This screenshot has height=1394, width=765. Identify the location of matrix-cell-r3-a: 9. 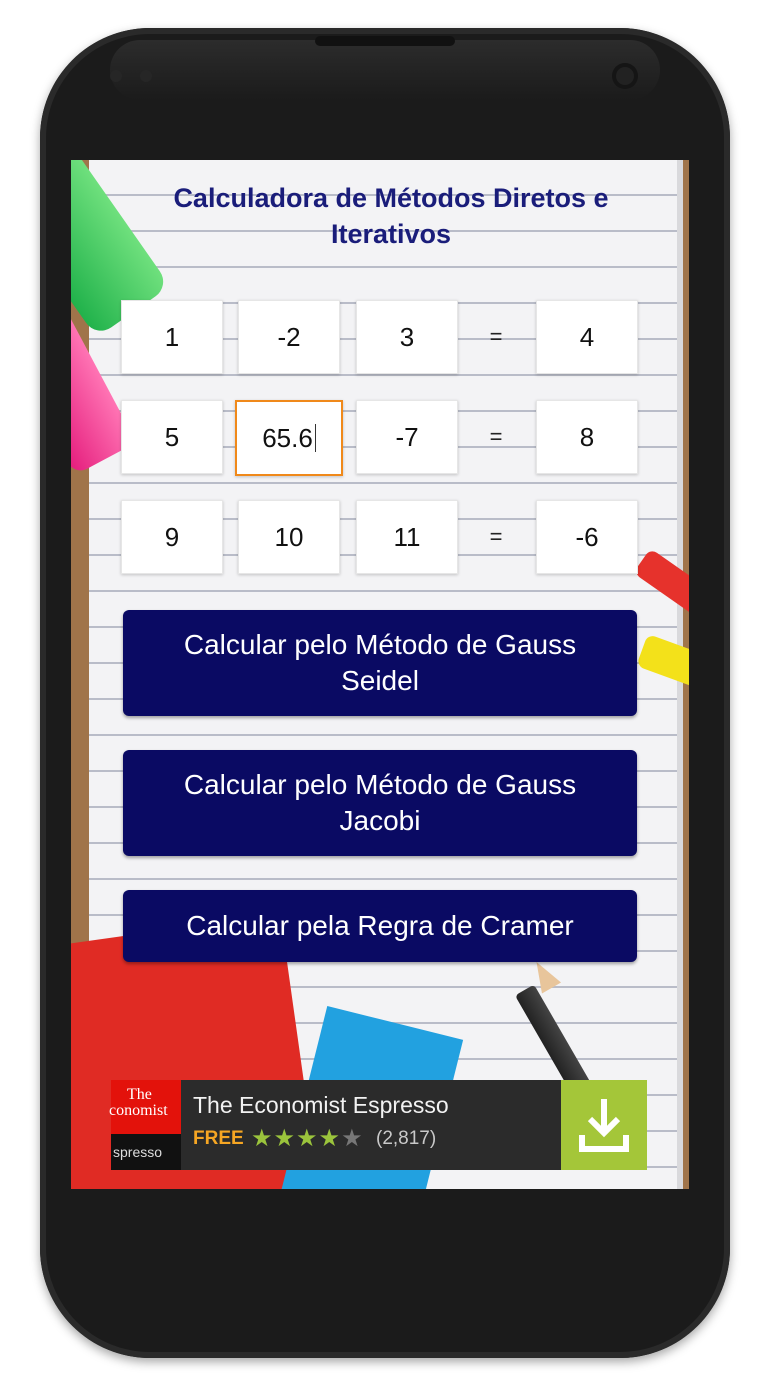
(172, 537).